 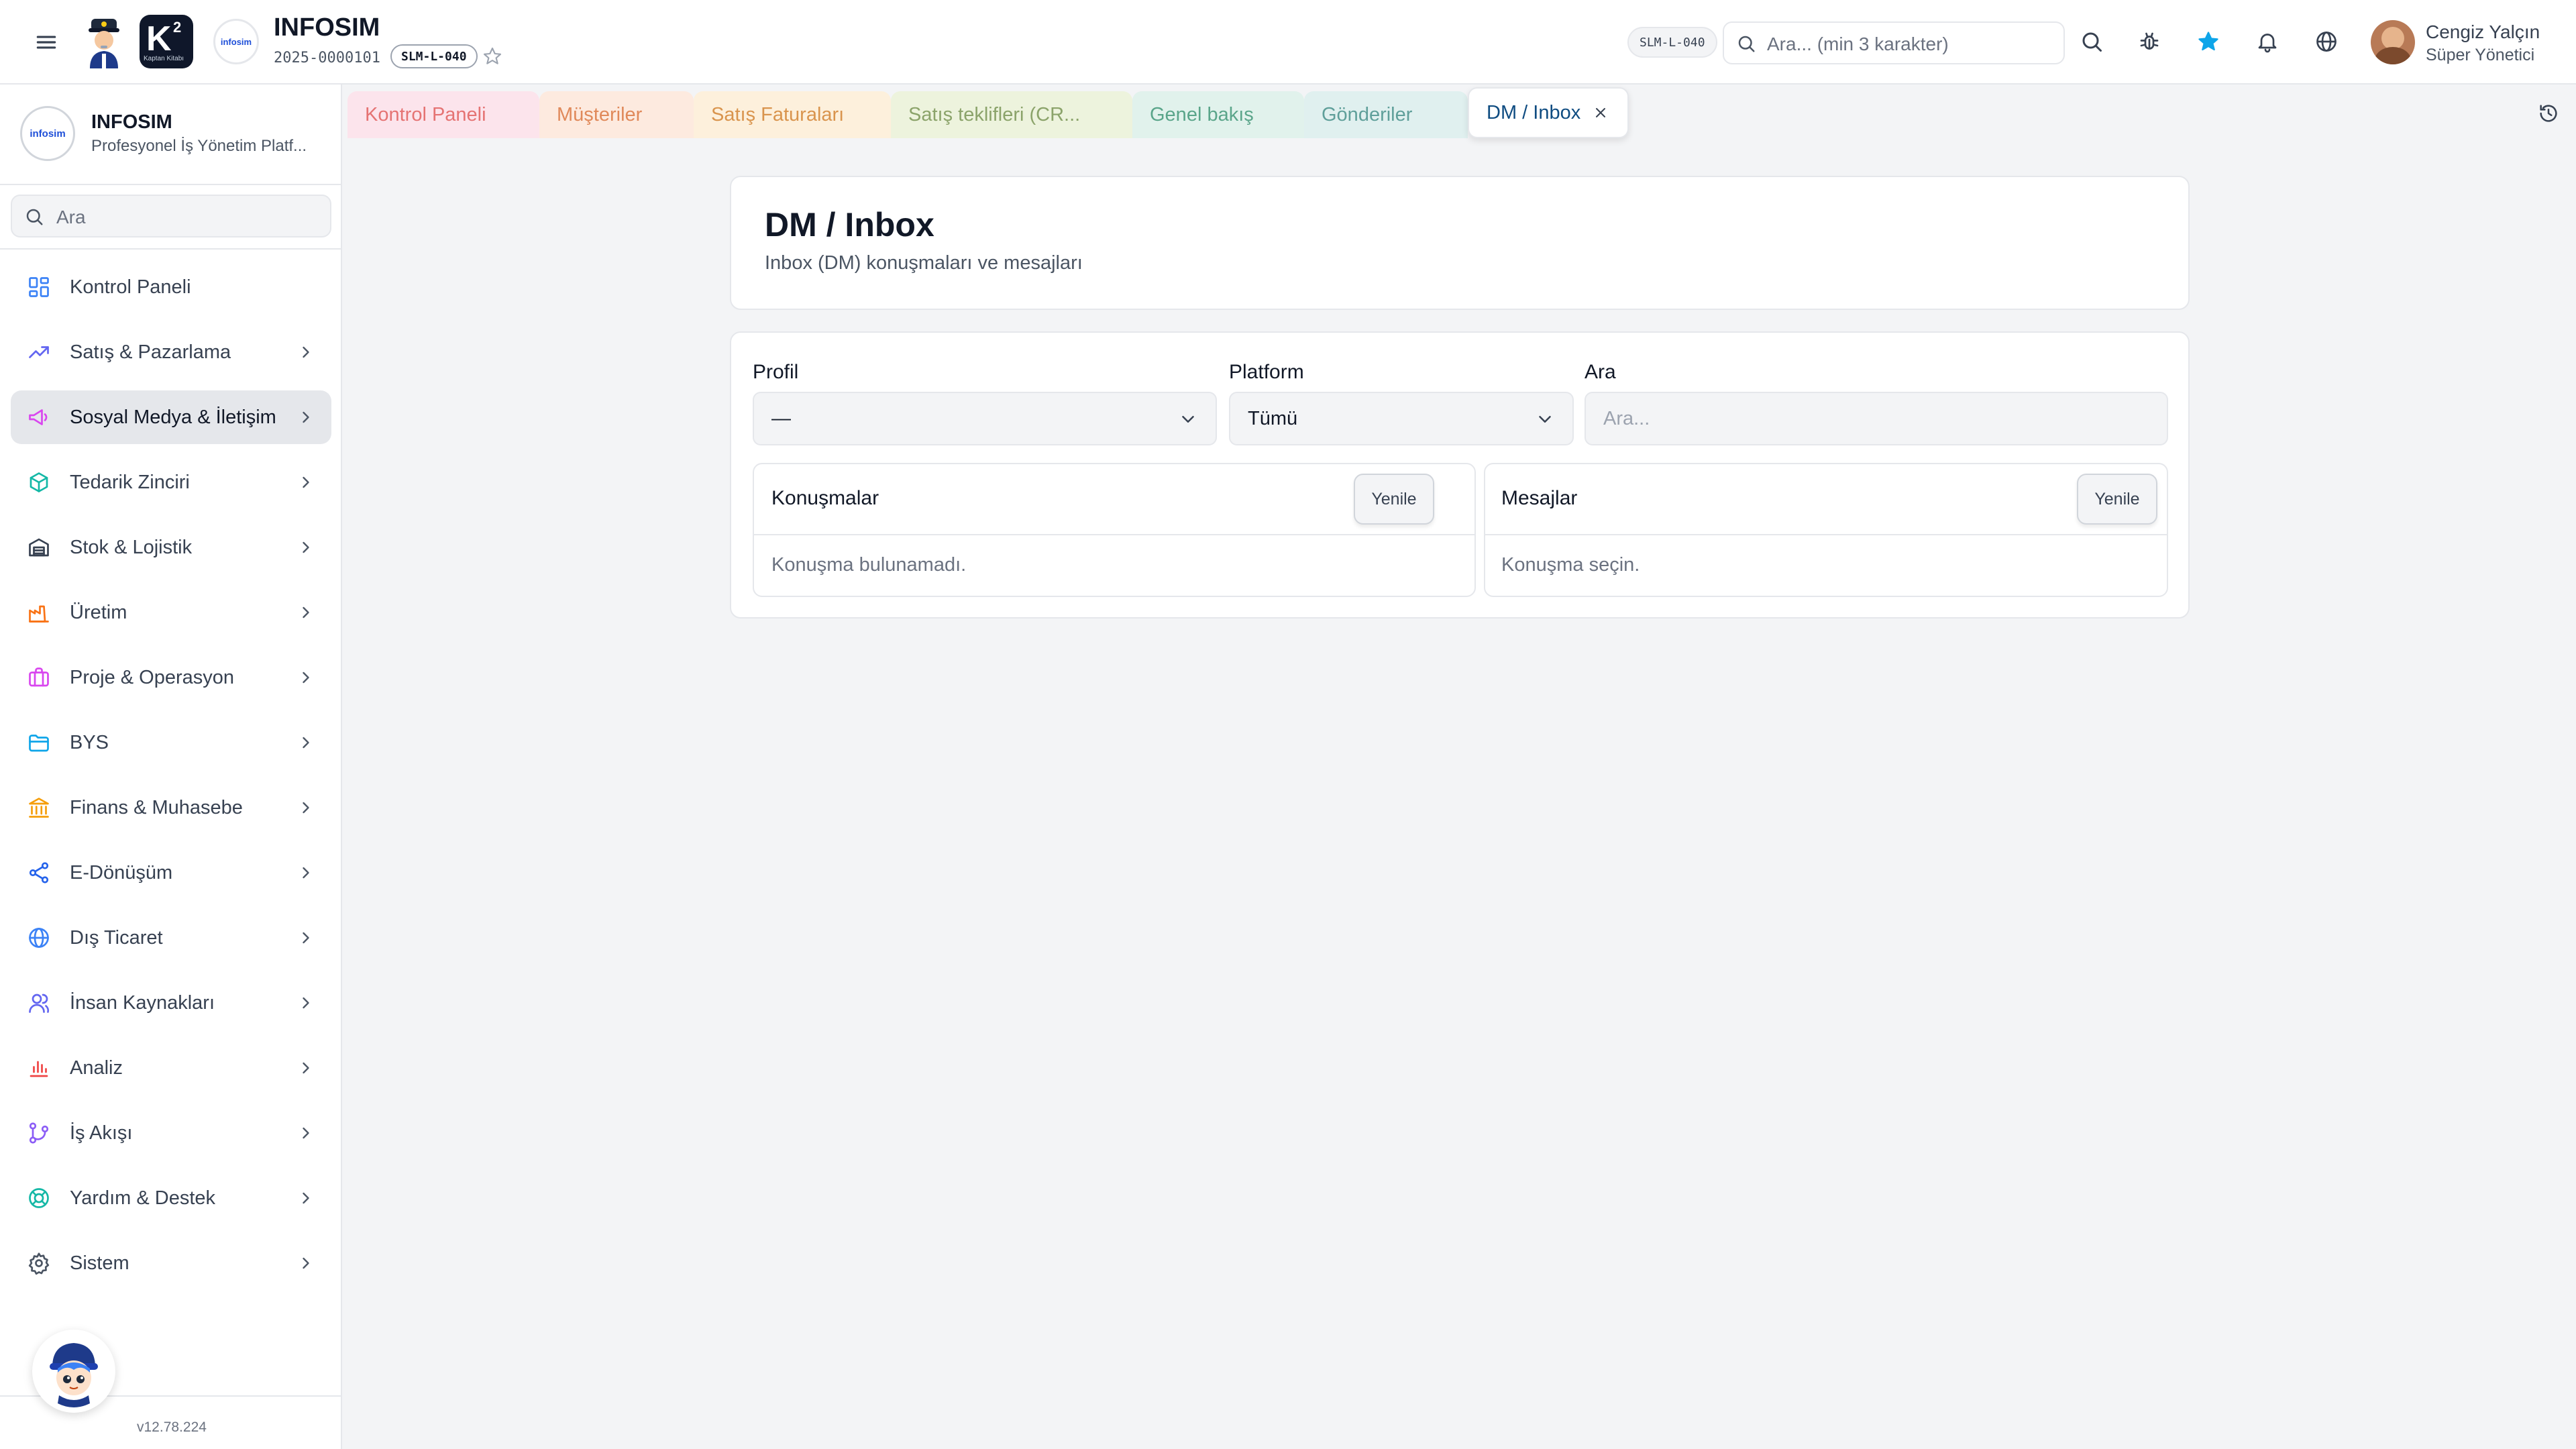 I want to click on app-logo-superscript: 2, so click(x=177, y=27).